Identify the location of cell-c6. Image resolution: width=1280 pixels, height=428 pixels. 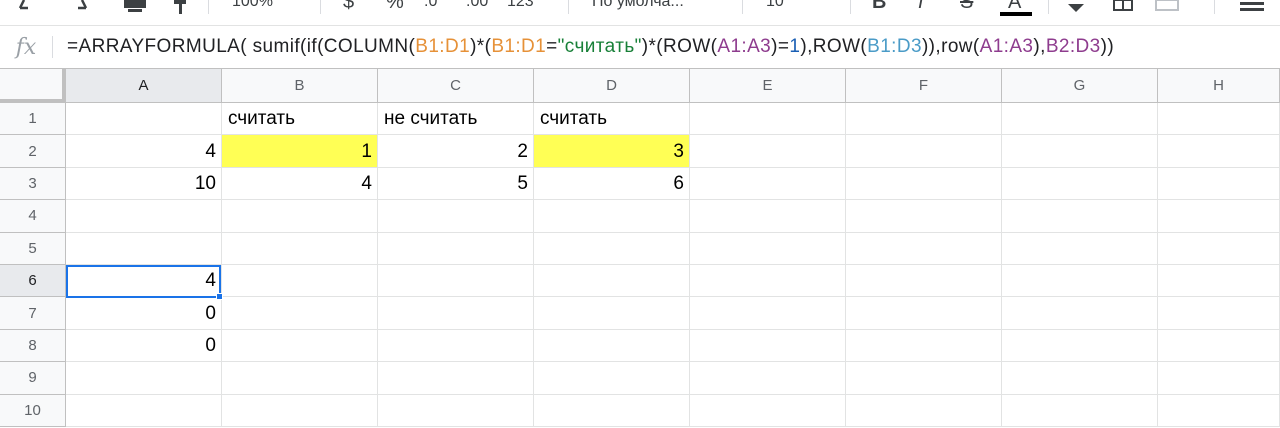
(456, 281).